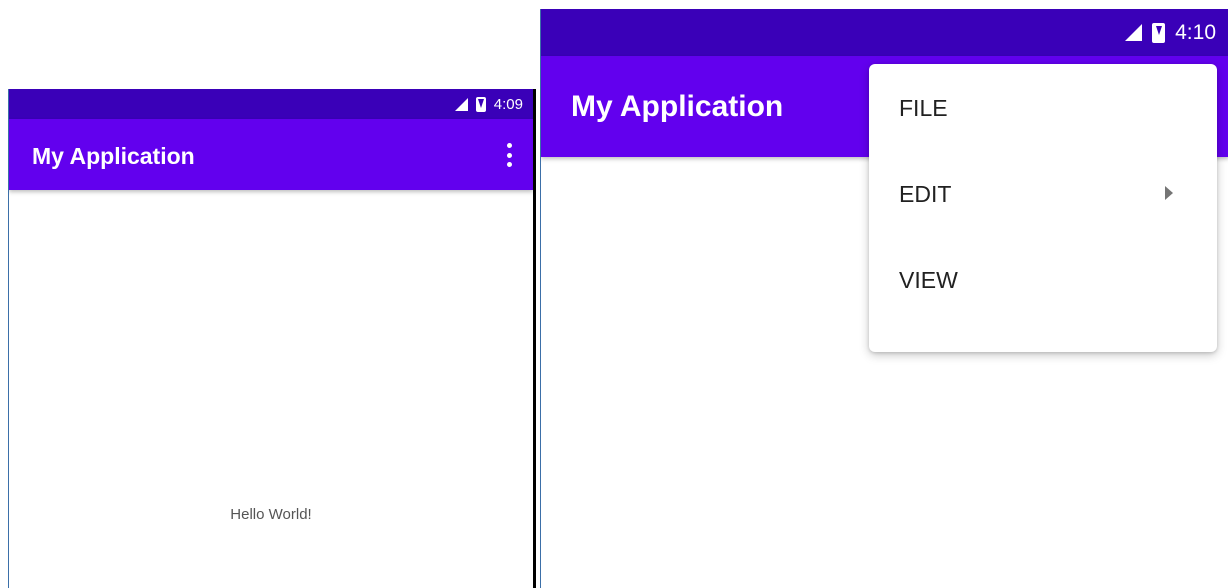 This screenshot has height=588, width=1228. I want to click on status-icons: 4:09, so click(488, 104).